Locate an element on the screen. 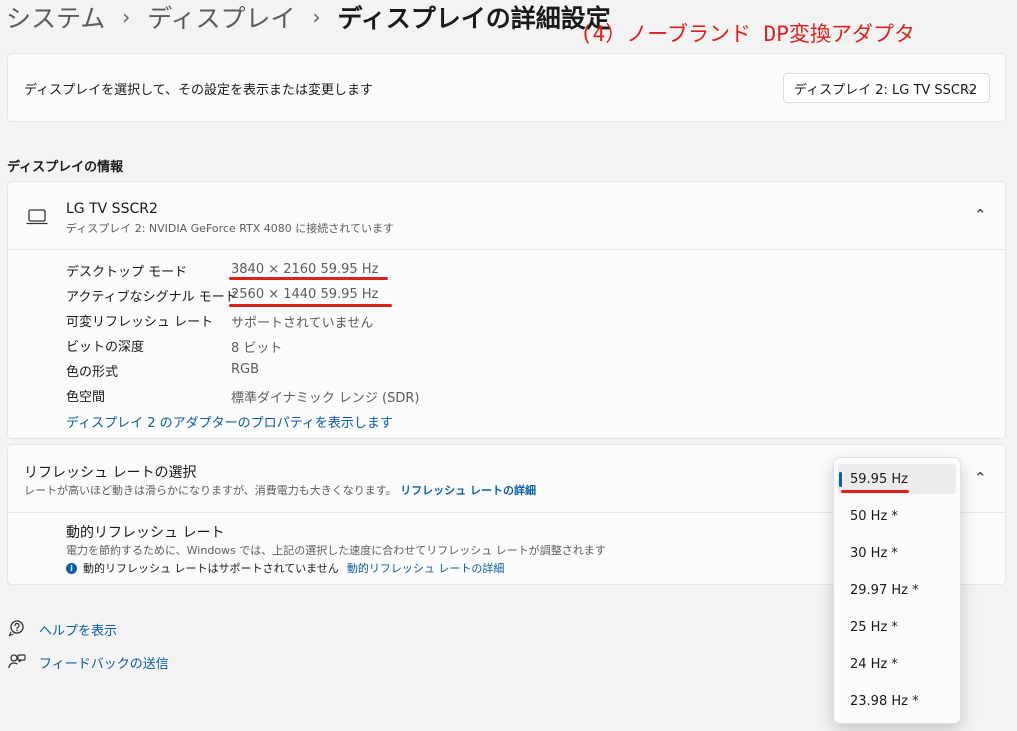  help-icon is located at coordinates (16, 628).